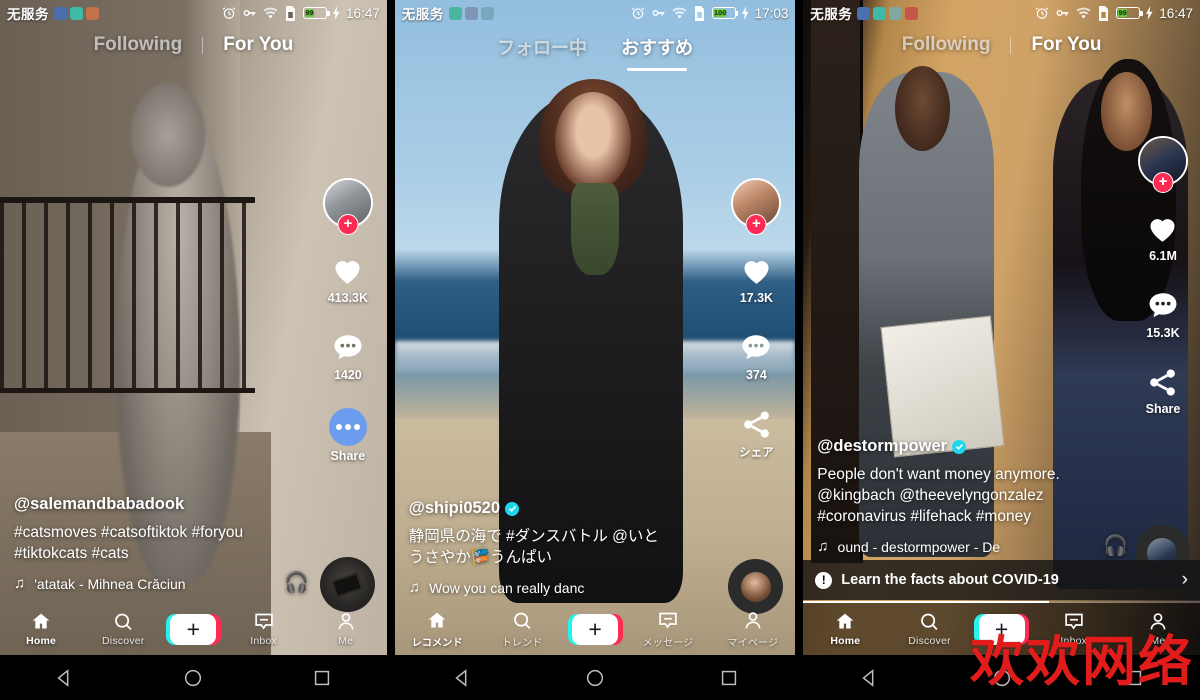 This screenshot has width=1200, height=700. Describe the element at coordinates (1163, 382) in the screenshot. I see `share-nodes-icon` at that location.